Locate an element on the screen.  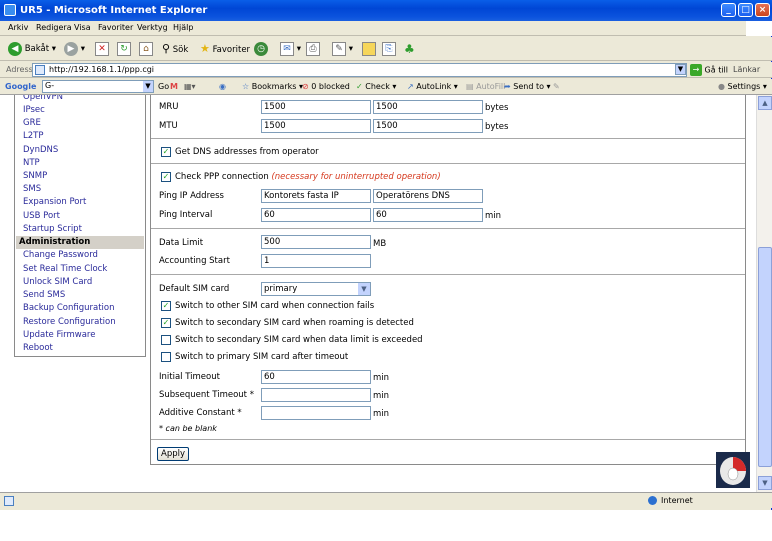
mail-icon: ✉ is located at coordinates (287, 48).